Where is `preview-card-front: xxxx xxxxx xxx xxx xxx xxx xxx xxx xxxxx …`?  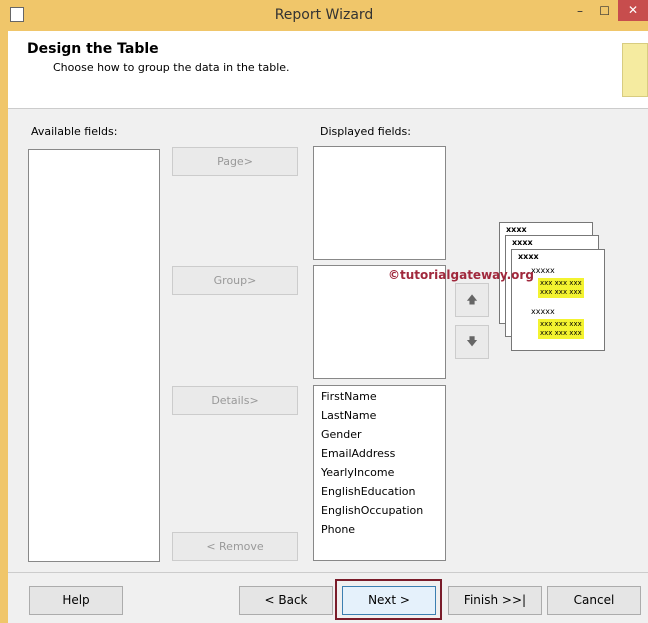 preview-card-front: xxxx xxxxx xxx xxx xxx xxx xxx xxx xxxxx … is located at coordinates (558, 300).